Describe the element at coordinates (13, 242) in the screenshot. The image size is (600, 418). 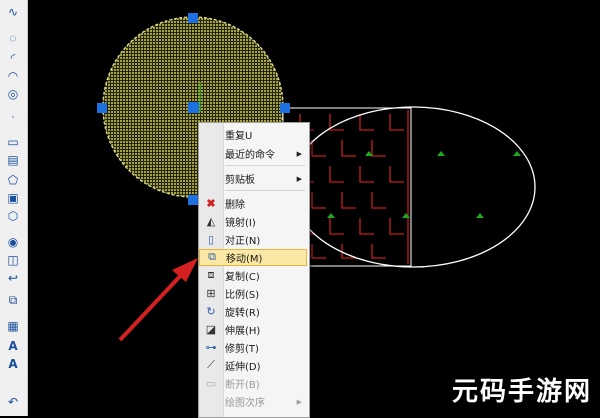
I see `donut-tool-icon: ◉` at that location.